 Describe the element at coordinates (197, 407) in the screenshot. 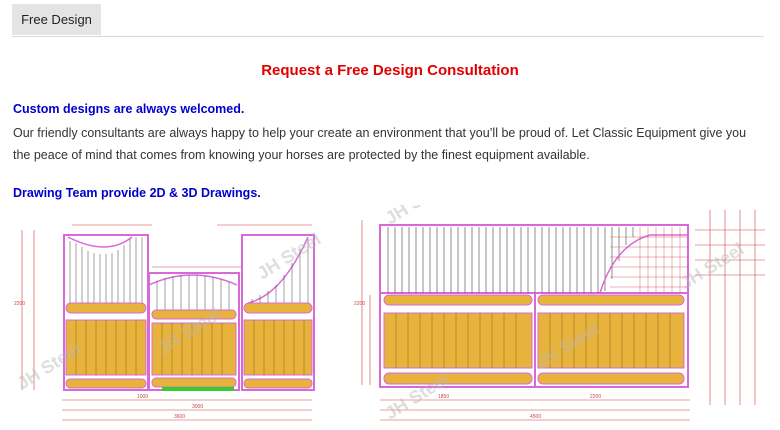

I see `svg-text: 3000` at that location.